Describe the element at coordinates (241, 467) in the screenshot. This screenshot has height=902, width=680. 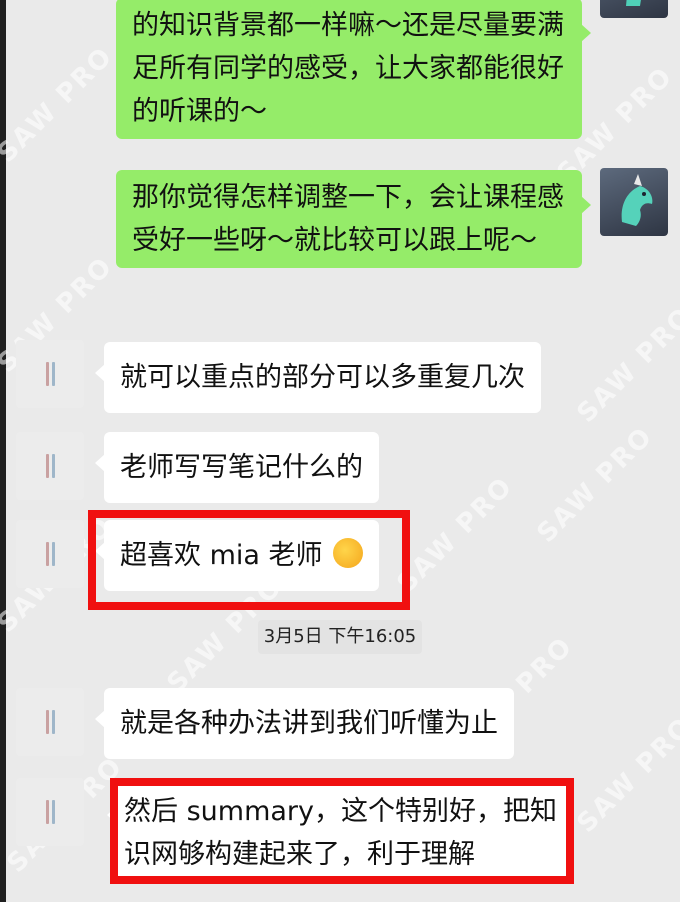
I see `message-text: 老师写写笔记什么的` at that location.